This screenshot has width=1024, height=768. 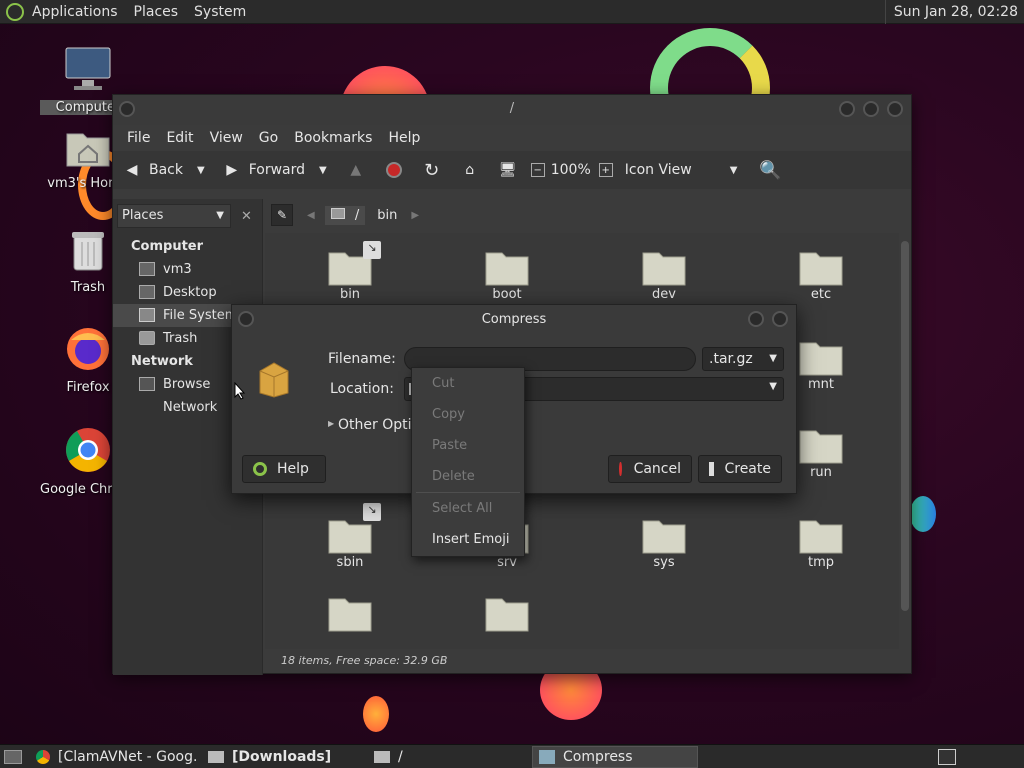 I want to click on create-icon, so click(x=712, y=469).